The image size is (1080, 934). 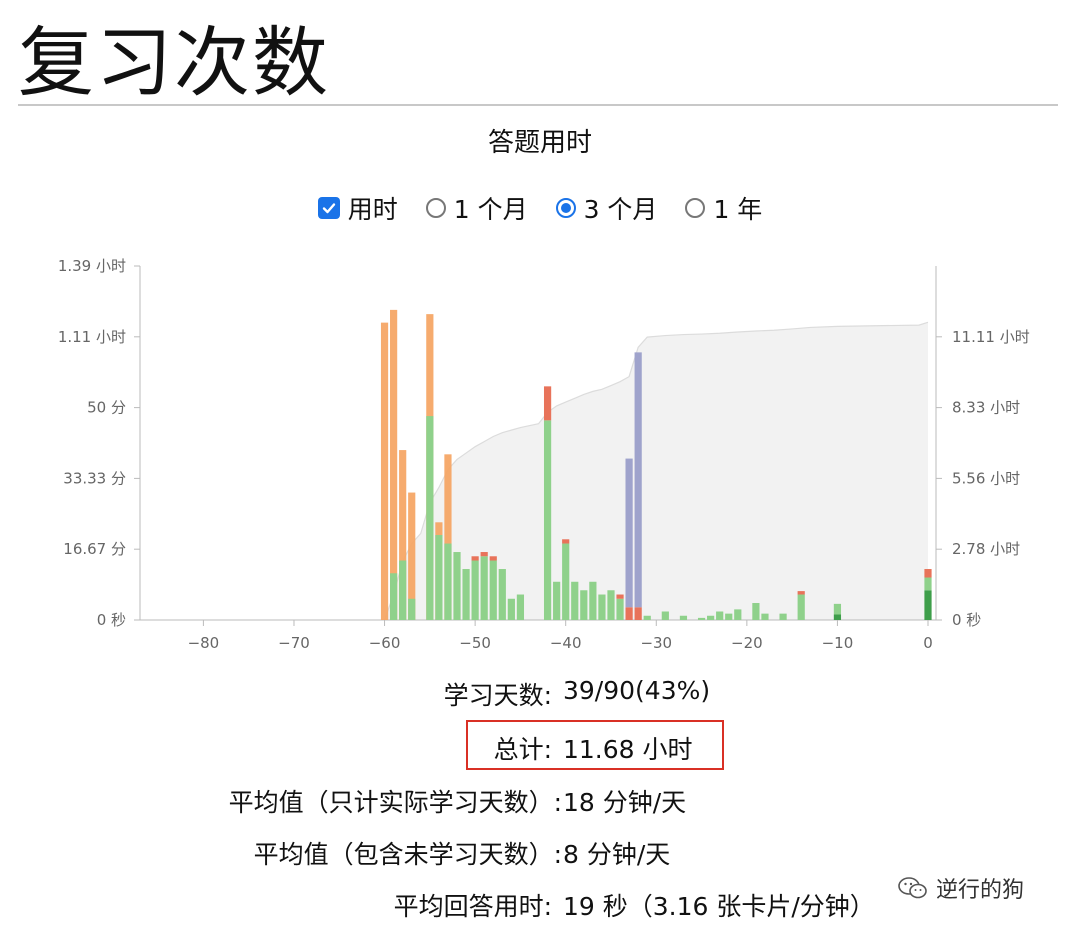 I want to click on x-tick-label: −10, so click(x=838, y=643).